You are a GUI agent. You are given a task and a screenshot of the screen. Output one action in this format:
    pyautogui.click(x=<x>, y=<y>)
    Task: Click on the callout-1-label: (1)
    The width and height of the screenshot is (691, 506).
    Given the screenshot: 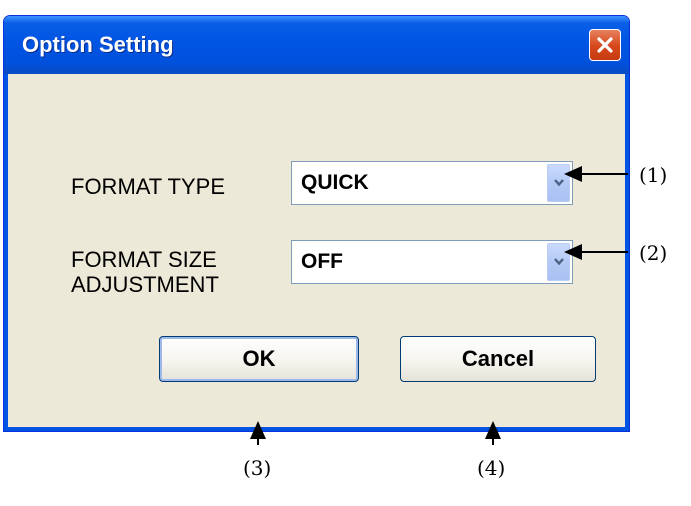 What is the action you would take?
    pyautogui.click(x=653, y=175)
    